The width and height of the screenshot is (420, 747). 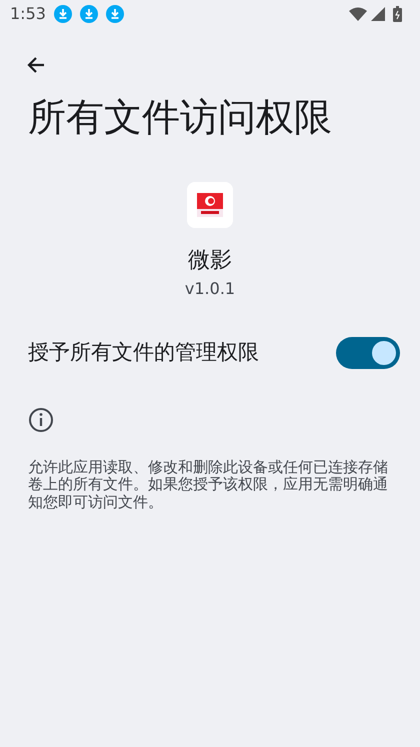 I want to click on info-icon, so click(x=41, y=420).